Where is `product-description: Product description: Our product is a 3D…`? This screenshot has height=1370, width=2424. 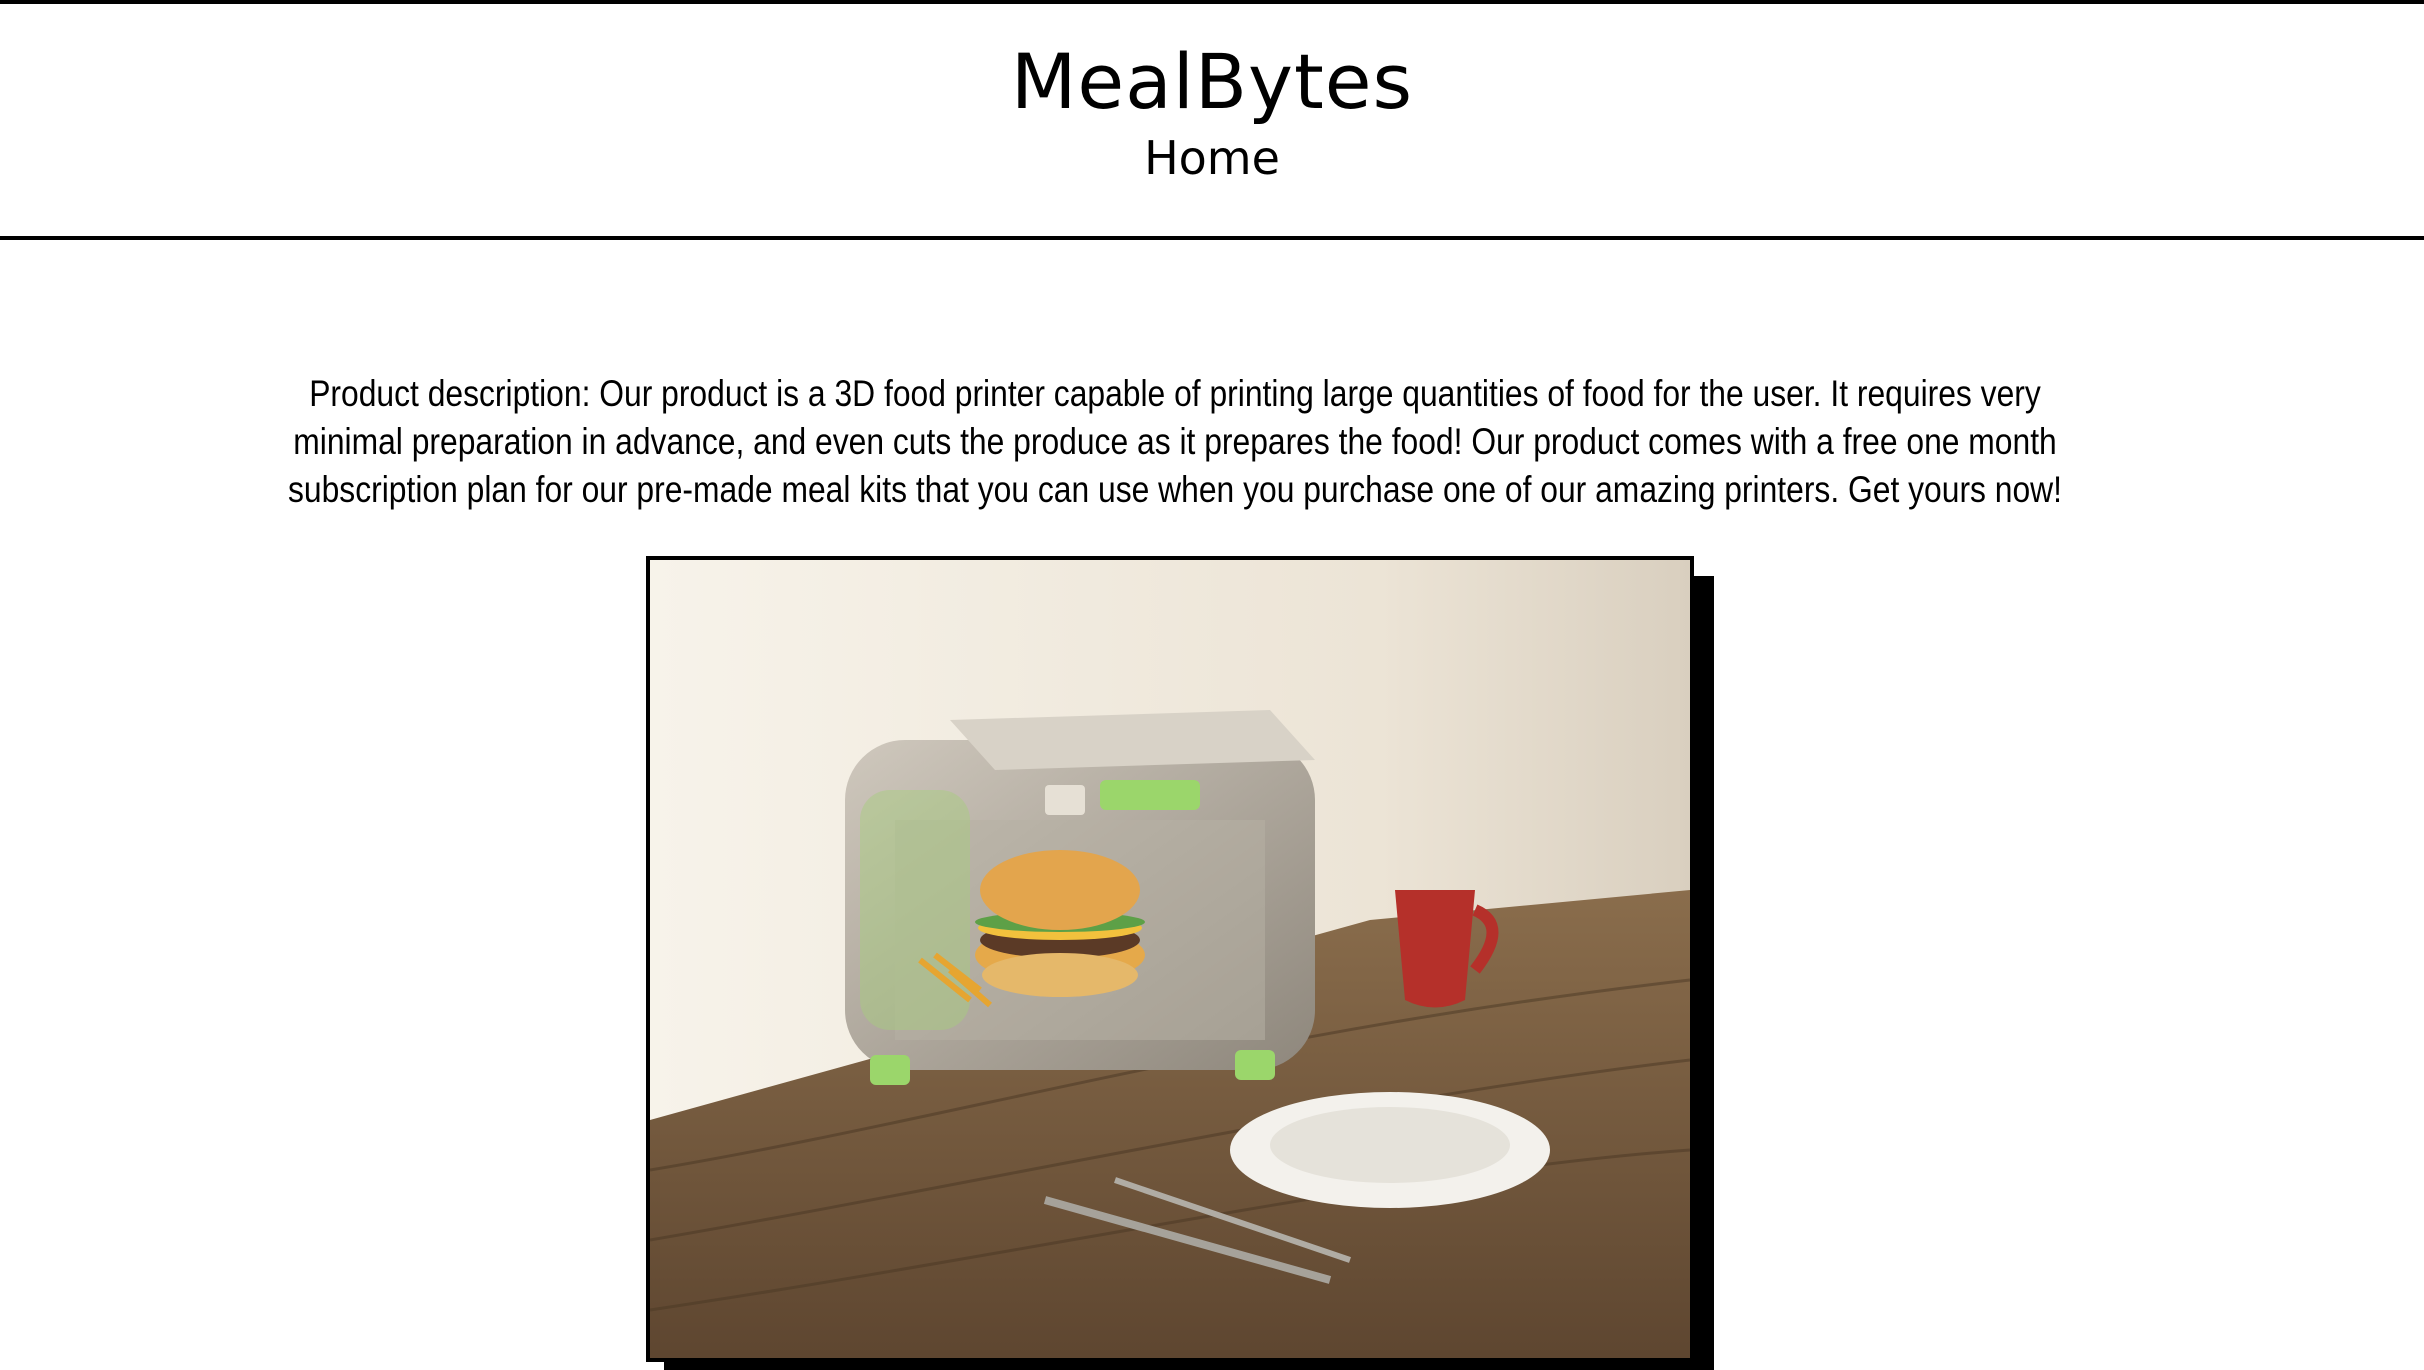 product-description: Product description: Our product is a 3D… is located at coordinates (1175, 441).